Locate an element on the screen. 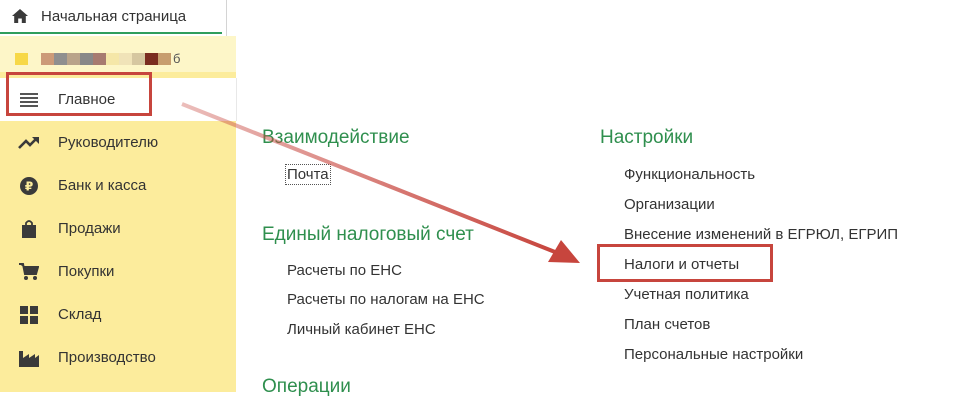 The width and height of the screenshot is (953, 398). sidebar-item-sales: Продажи is located at coordinates (118, 228).